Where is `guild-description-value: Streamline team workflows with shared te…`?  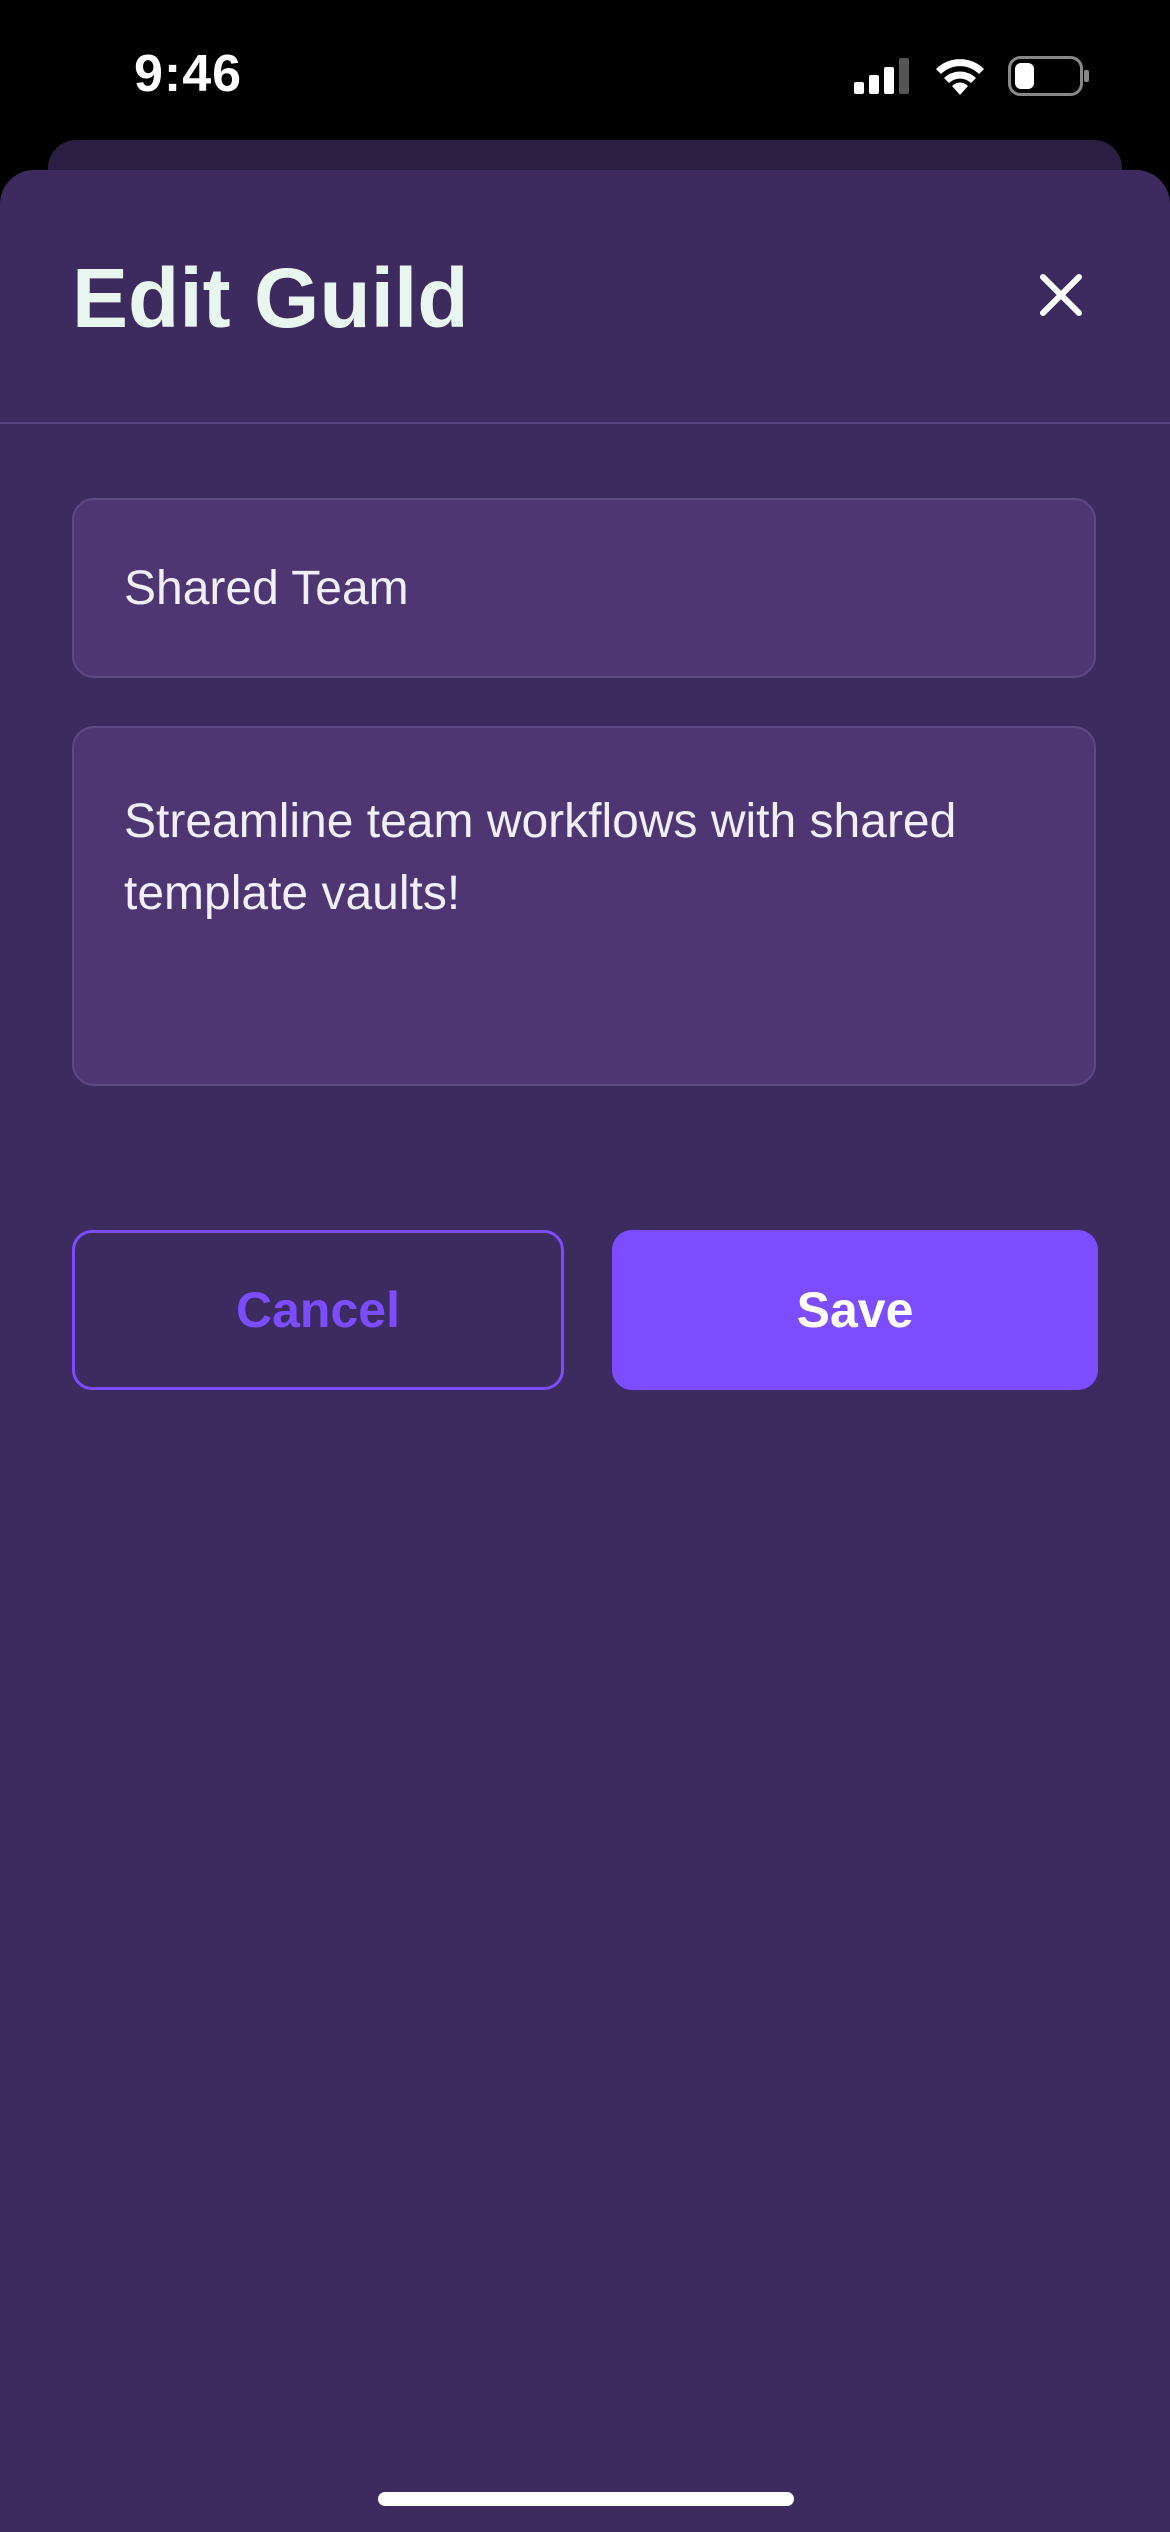 guild-description-value: Streamline team workflows with shared te… is located at coordinates (540, 857).